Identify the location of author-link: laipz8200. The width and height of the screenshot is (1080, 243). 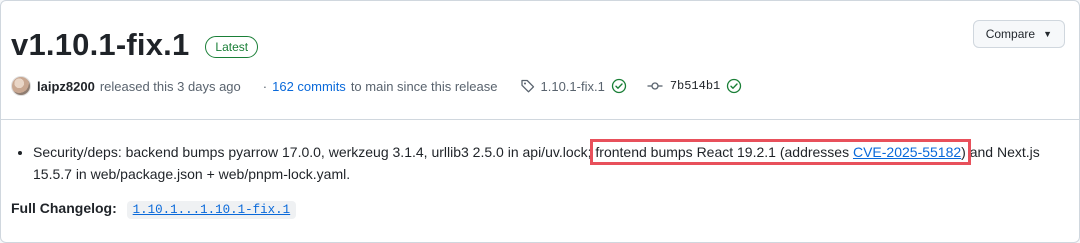
(66, 86).